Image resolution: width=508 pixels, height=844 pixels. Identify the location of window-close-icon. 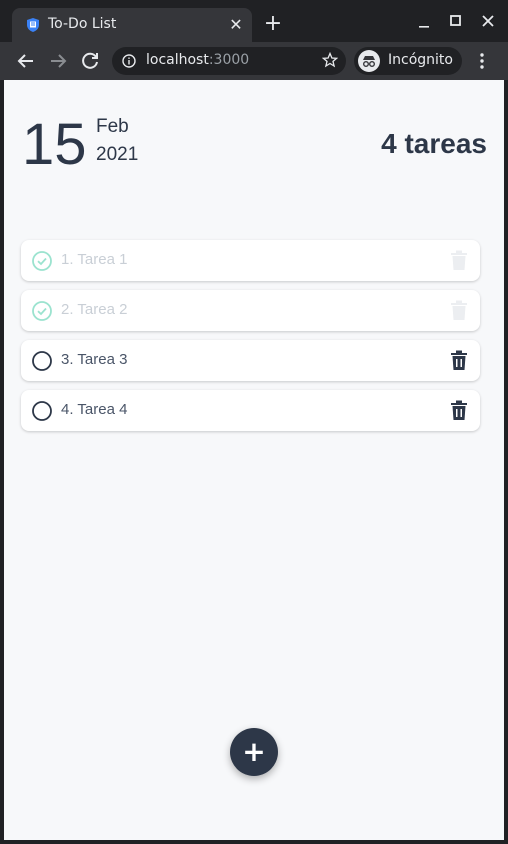
(488, 22).